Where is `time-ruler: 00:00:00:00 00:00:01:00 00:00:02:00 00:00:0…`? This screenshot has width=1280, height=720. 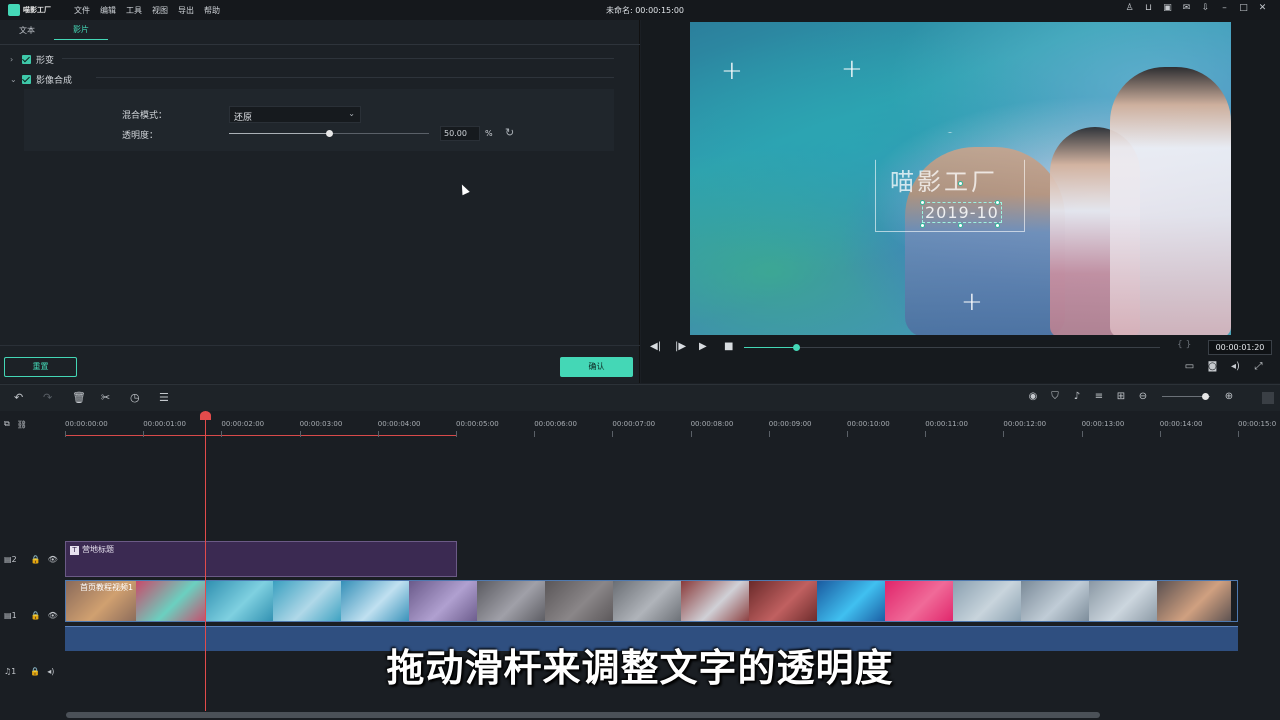 time-ruler: 00:00:00:00 00:00:01:00 00:00:02:00 00:00:0… is located at coordinates (672, 424).